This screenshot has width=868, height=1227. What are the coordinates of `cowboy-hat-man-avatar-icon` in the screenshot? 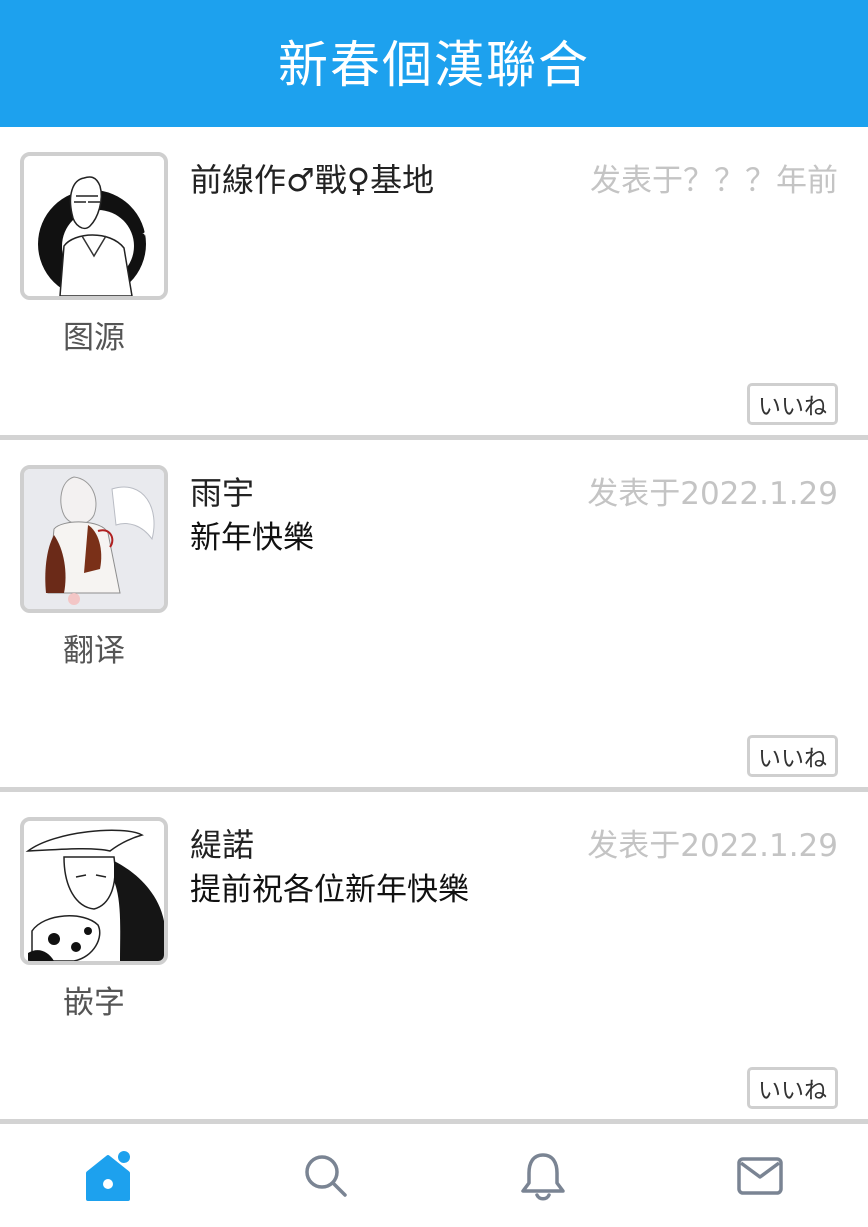 It's located at (94, 891).